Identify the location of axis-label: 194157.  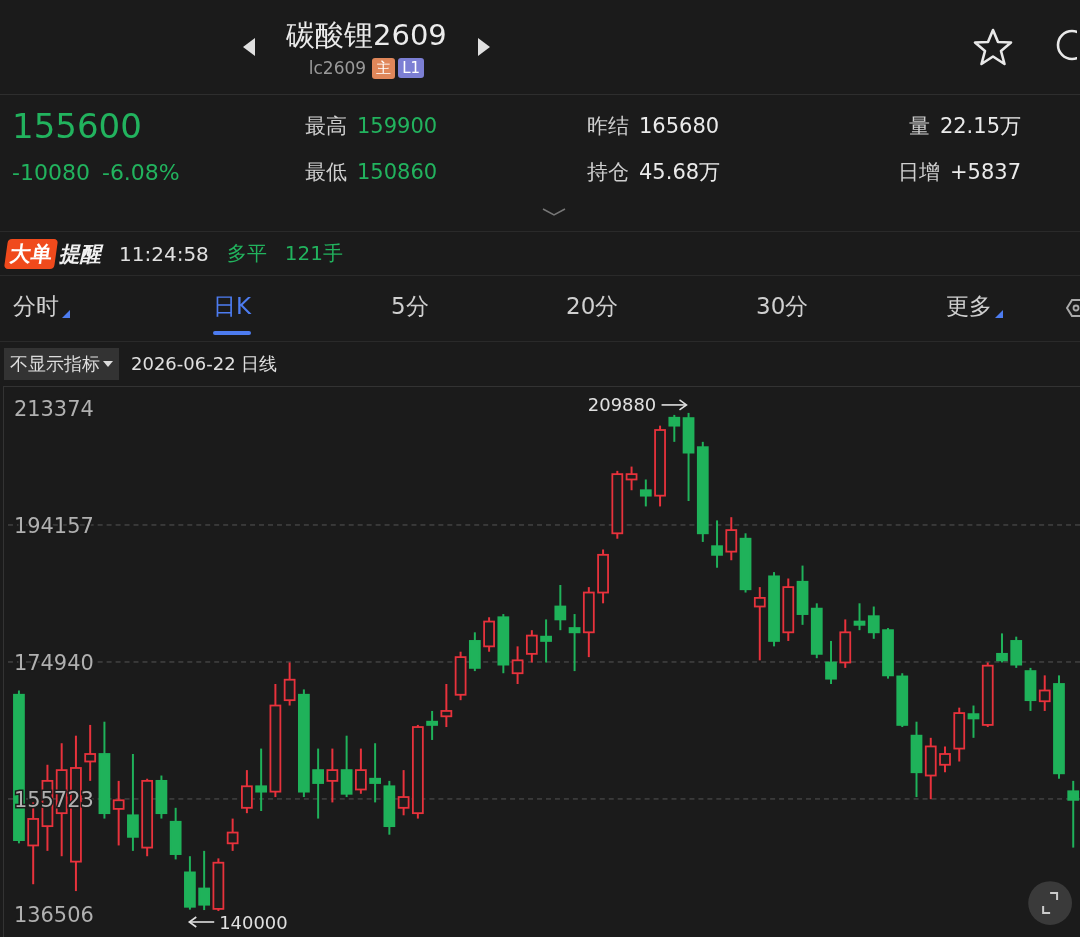
(53, 525).